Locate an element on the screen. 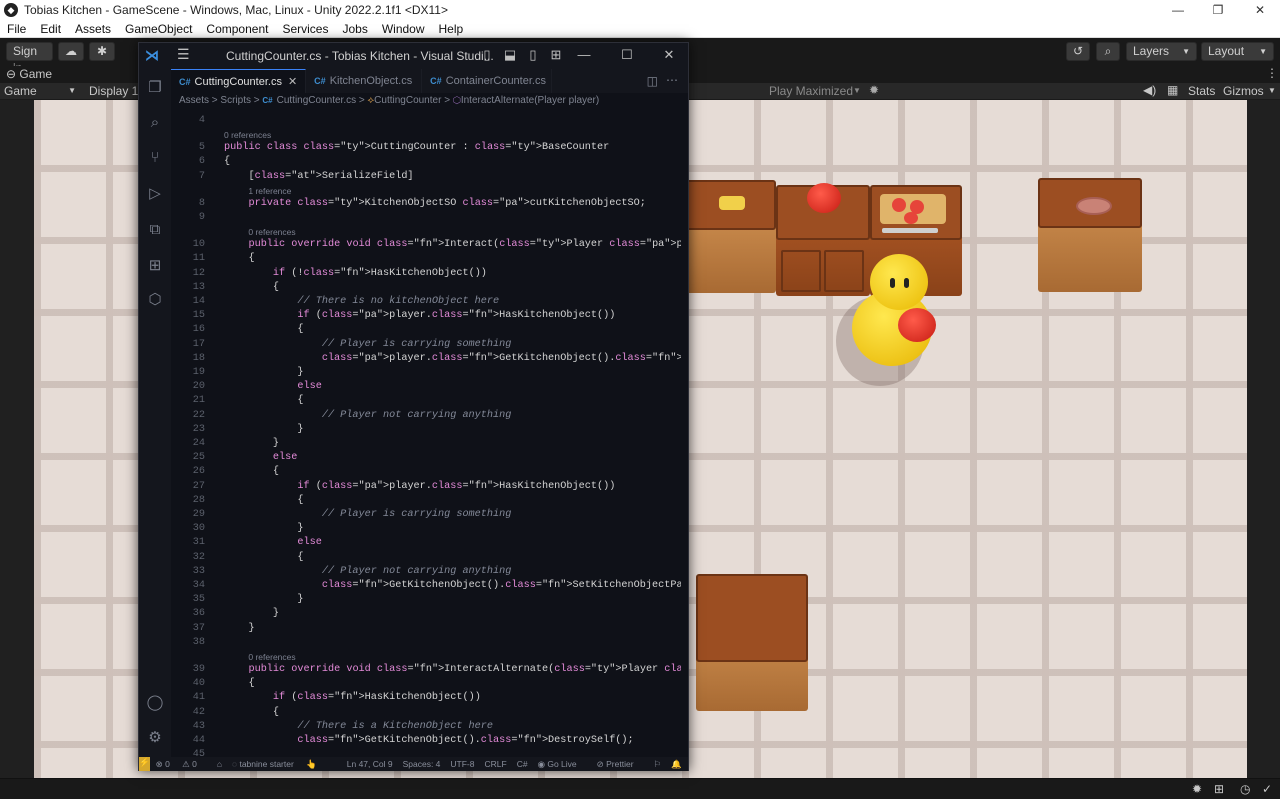  breadcrumb-scripts: Scripts is located at coordinates (235, 100).